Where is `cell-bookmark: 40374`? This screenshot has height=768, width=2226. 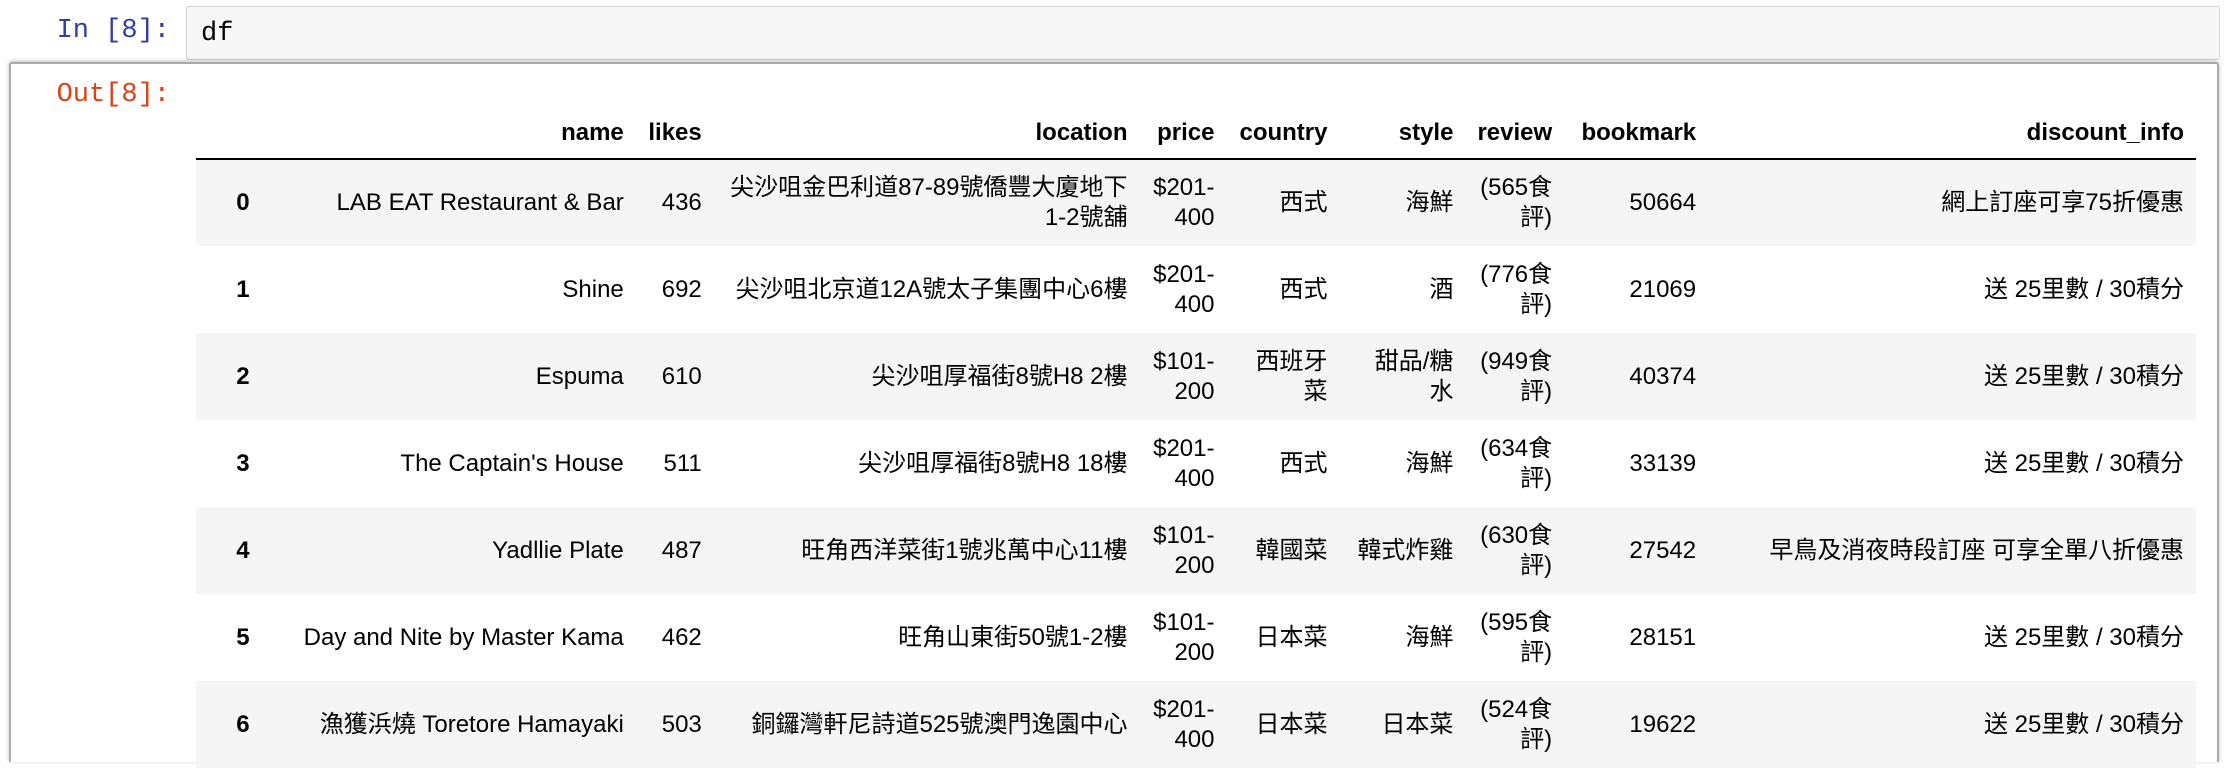
cell-bookmark: 40374 is located at coordinates (1663, 376).